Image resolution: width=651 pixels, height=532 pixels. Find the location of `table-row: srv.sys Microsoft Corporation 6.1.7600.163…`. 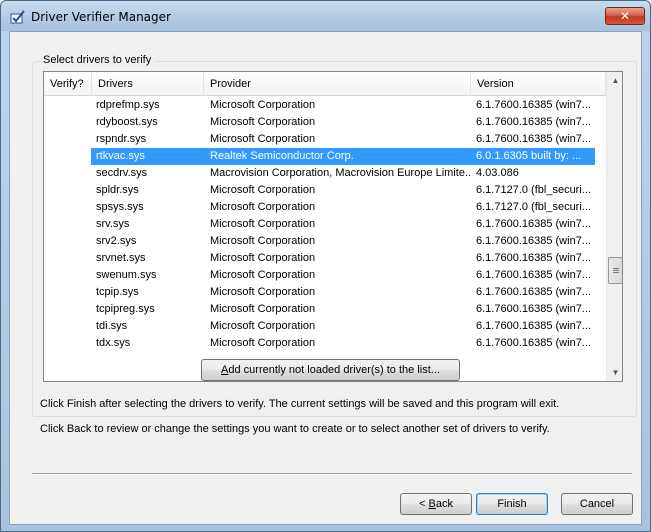

table-row: srv.sys Microsoft Corporation 6.1.7600.163… is located at coordinates (325, 224).